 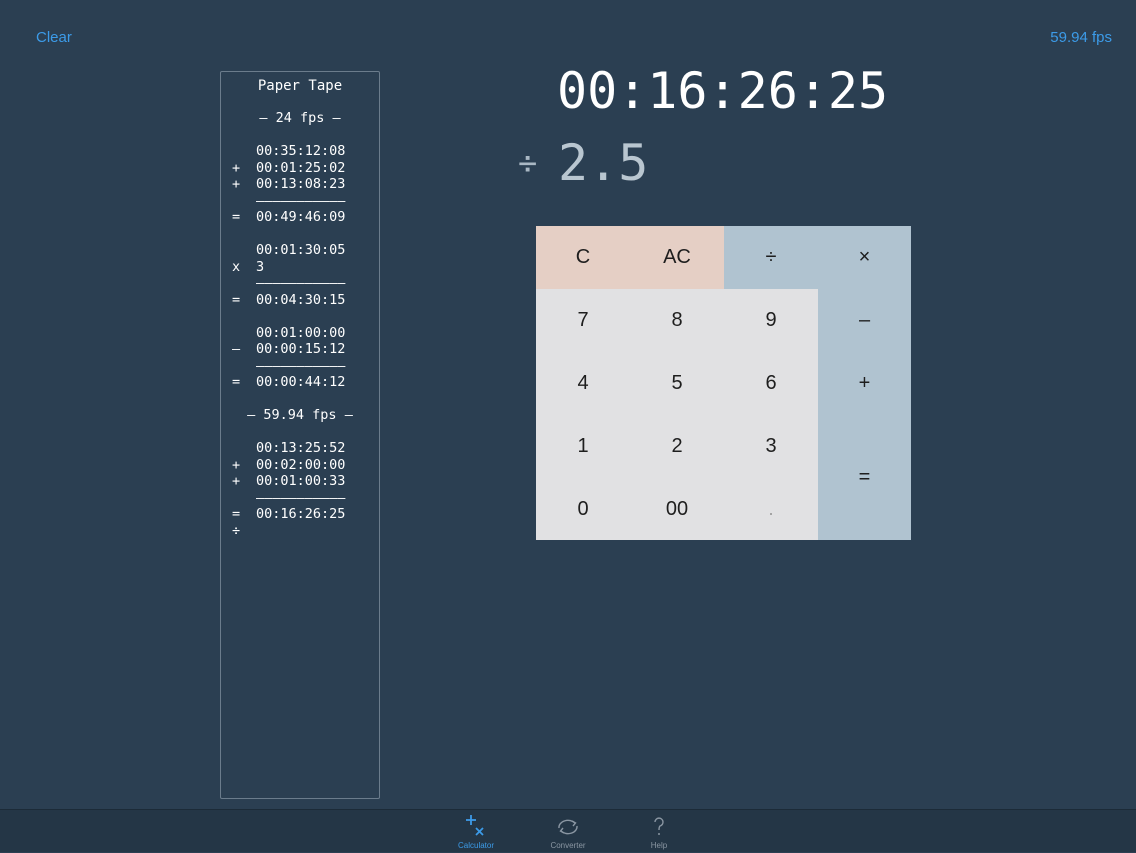 I want to click on tape-line: = 00:49:46:09, so click(x=300, y=217).